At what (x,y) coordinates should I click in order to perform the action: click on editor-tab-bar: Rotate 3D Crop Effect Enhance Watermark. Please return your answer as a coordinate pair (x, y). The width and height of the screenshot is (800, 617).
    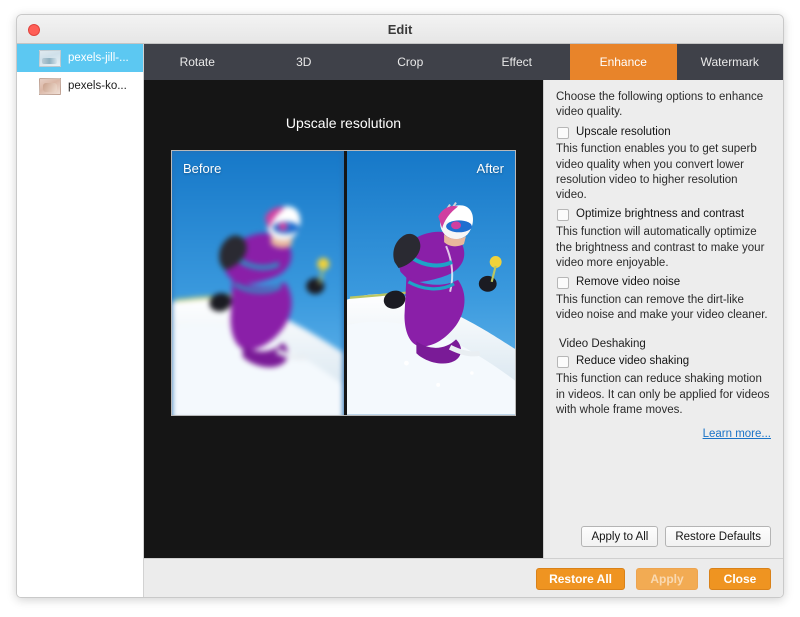
    Looking at the image, I should click on (463, 62).